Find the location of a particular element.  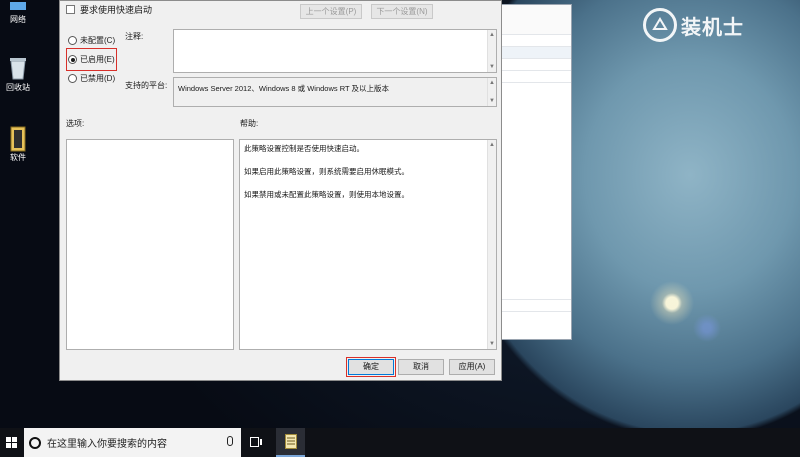

radio-enabled: 已启用(E) is located at coordinates (91, 59).